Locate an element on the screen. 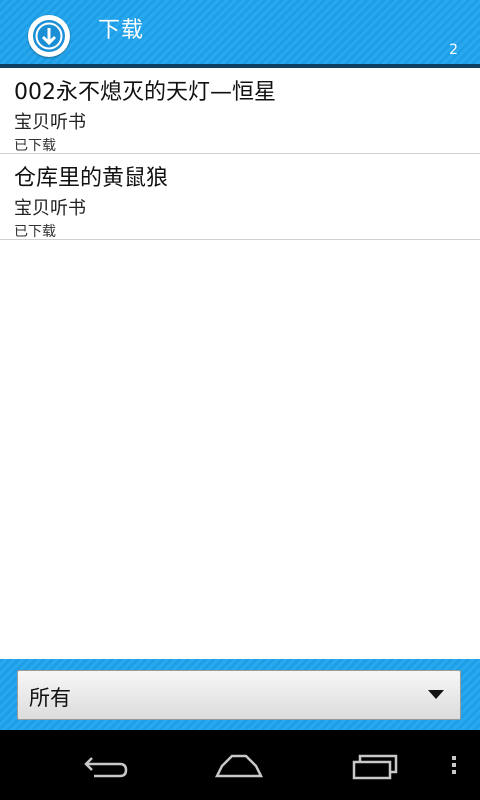 The width and height of the screenshot is (480, 800). download-icon is located at coordinates (49, 36).